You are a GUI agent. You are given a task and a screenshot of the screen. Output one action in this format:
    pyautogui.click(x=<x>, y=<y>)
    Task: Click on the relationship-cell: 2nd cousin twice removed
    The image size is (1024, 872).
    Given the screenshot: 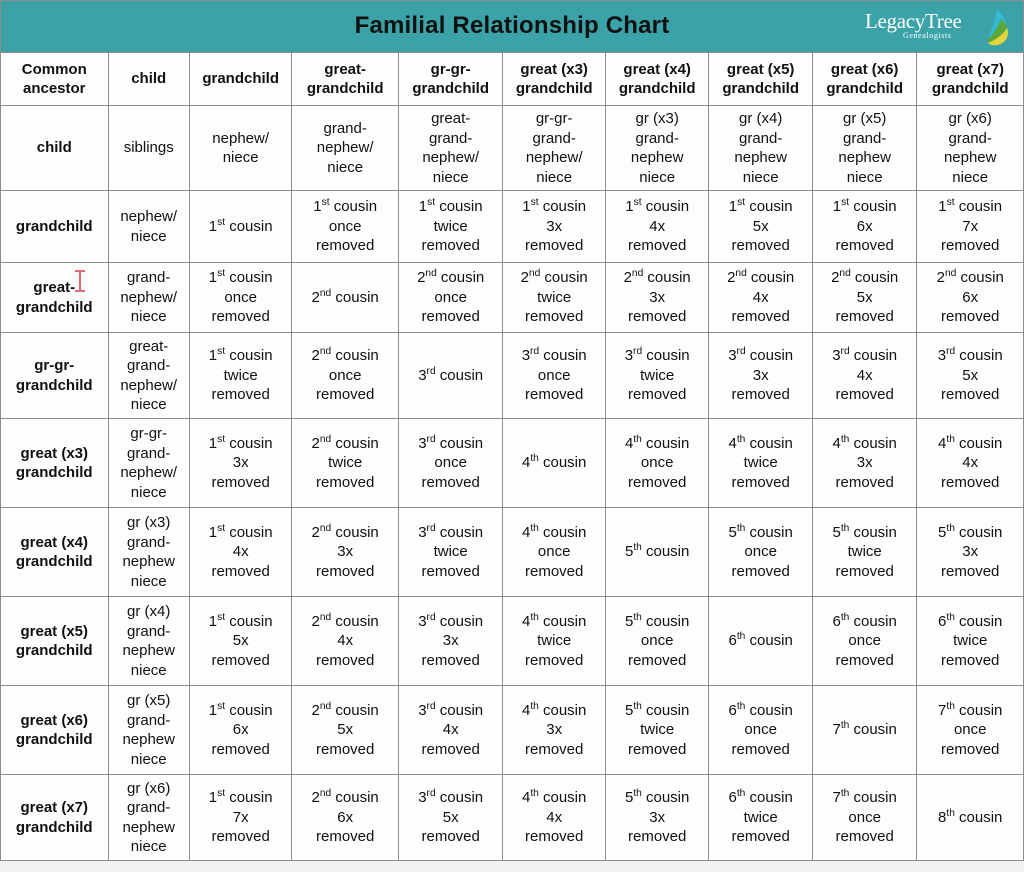 What is the action you would take?
    pyautogui.click(x=554, y=297)
    